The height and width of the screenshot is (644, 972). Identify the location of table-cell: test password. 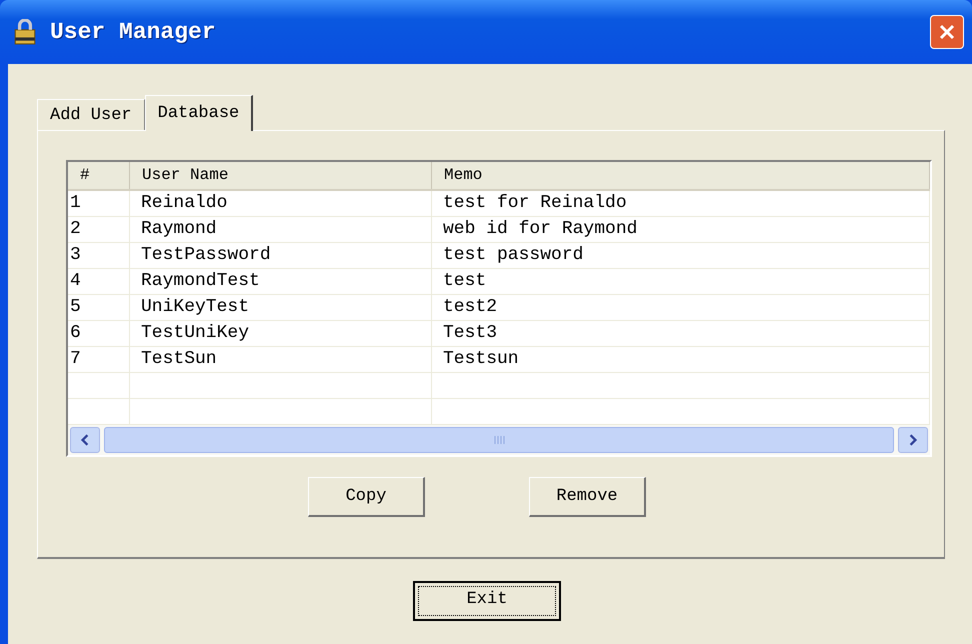
(681, 256).